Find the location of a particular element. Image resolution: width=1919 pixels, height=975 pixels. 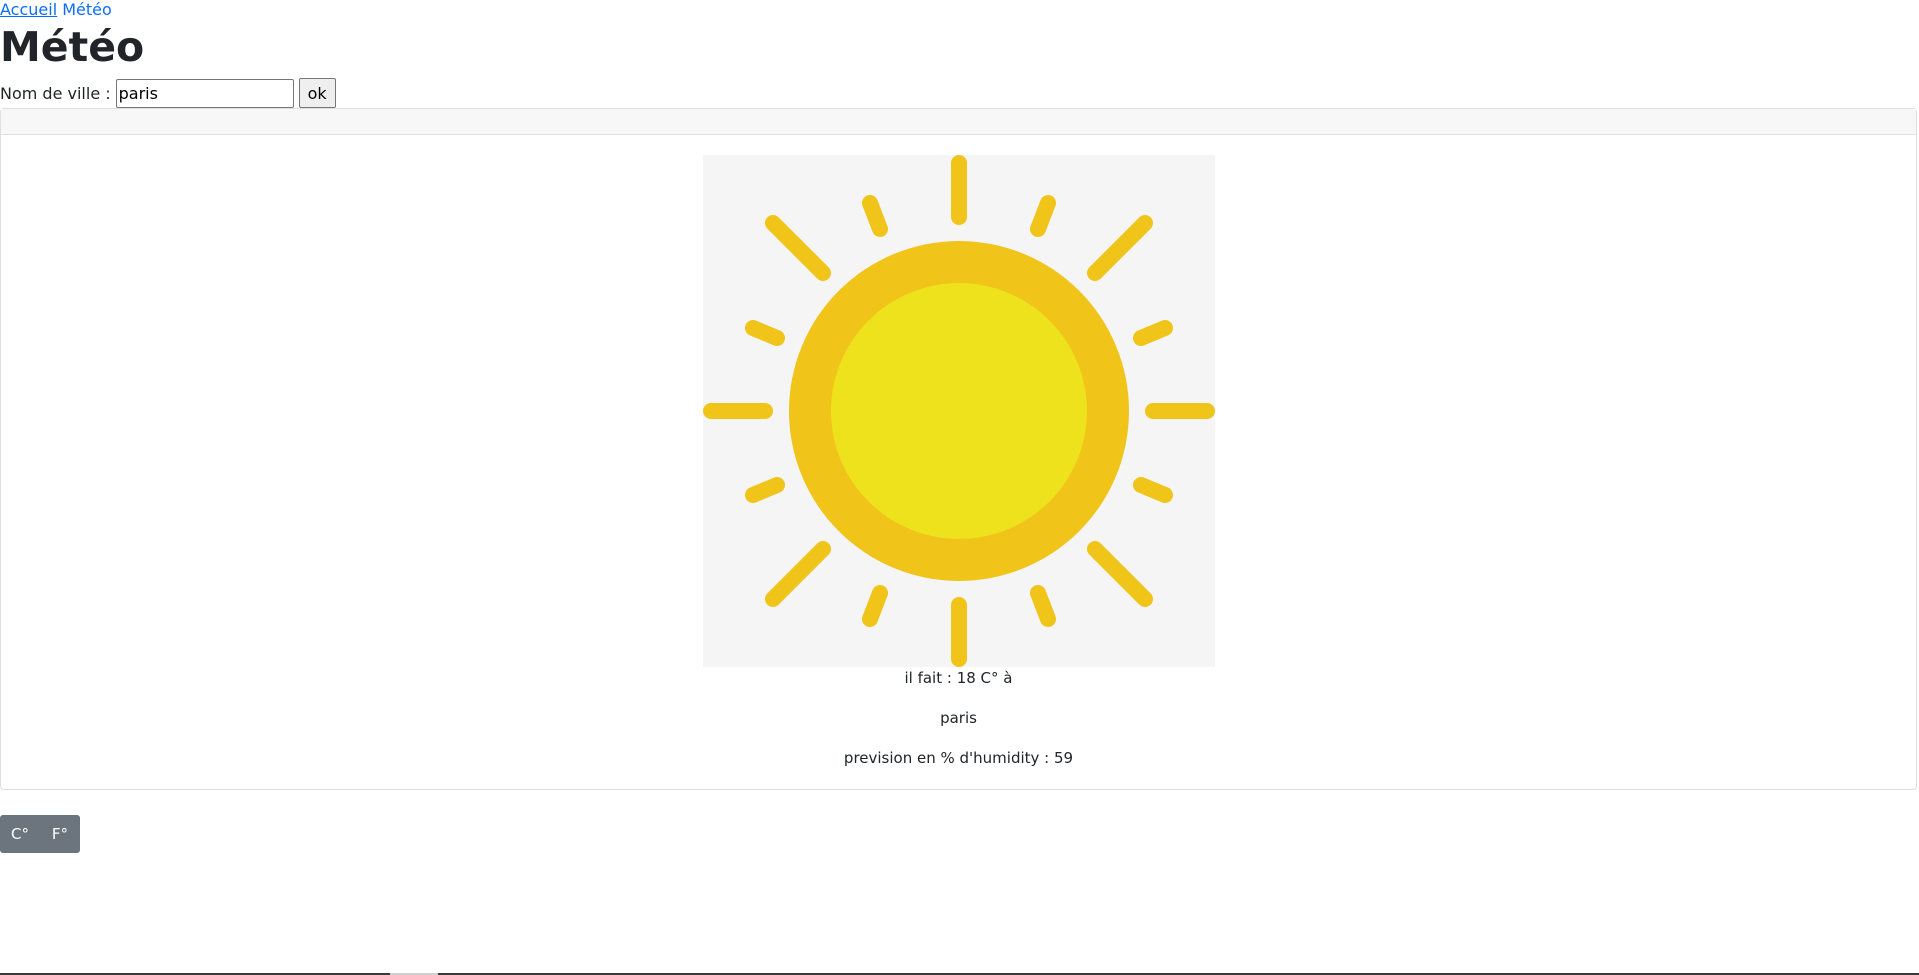

breadcrumb: Accueil Météo is located at coordinates (56, 10).